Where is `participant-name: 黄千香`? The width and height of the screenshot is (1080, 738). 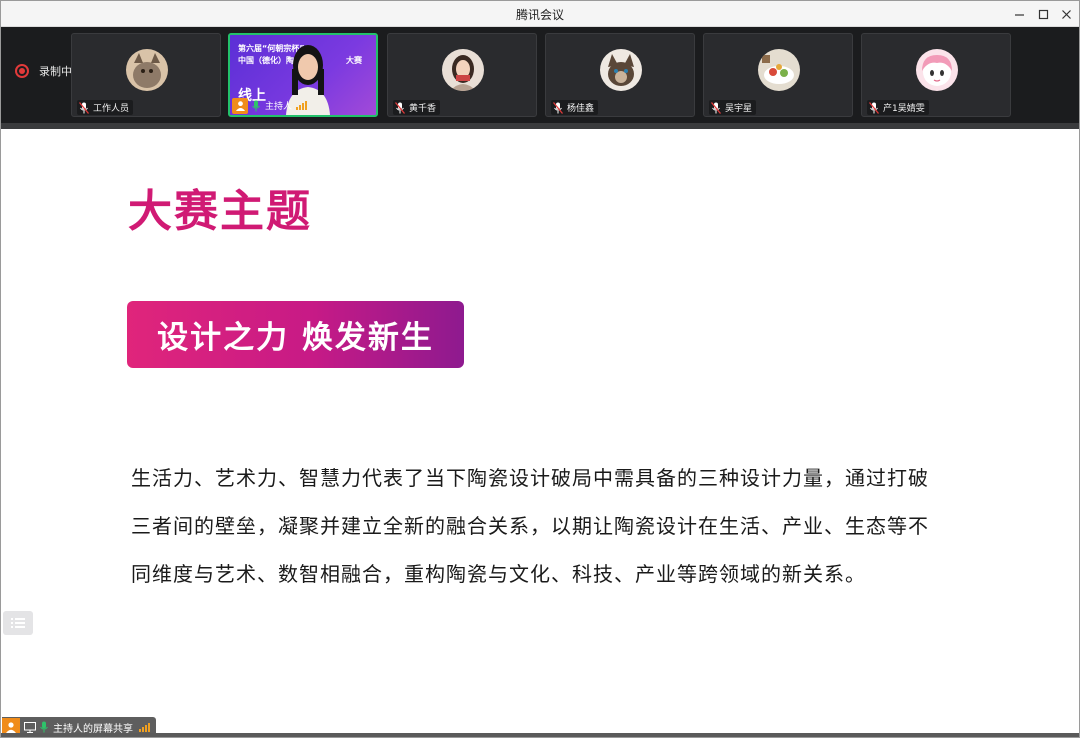 participant-name: 黄千香 is located at coordinates (423, 109).